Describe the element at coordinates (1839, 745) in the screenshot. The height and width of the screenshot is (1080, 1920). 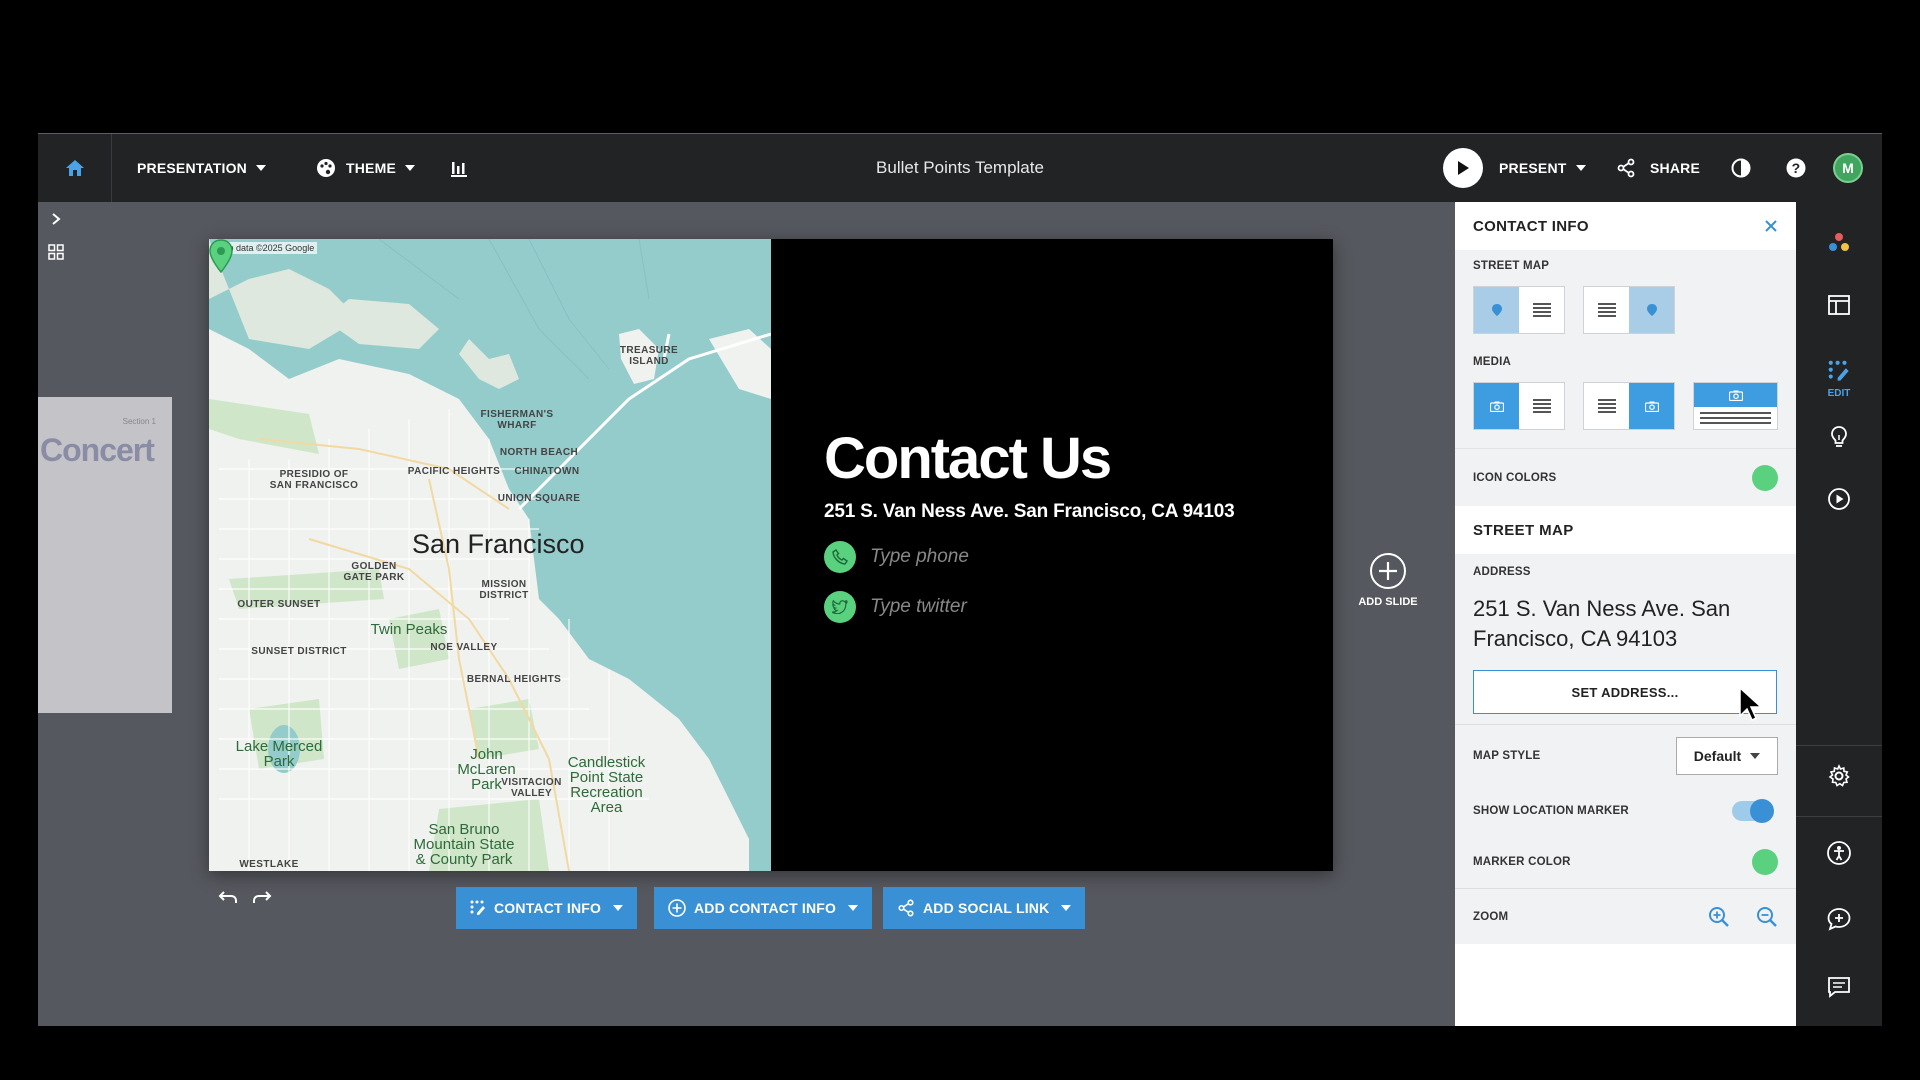
I see `tools-divider` at that location.